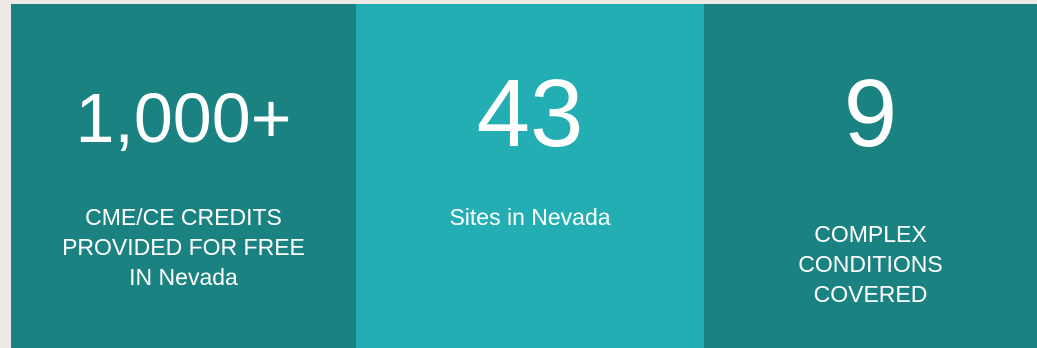 The image size is (1037, 348). What do you see at coordinates (530, 113) in the screenshot?
I see `stat-value: 43` at bounding box center [530, 113].